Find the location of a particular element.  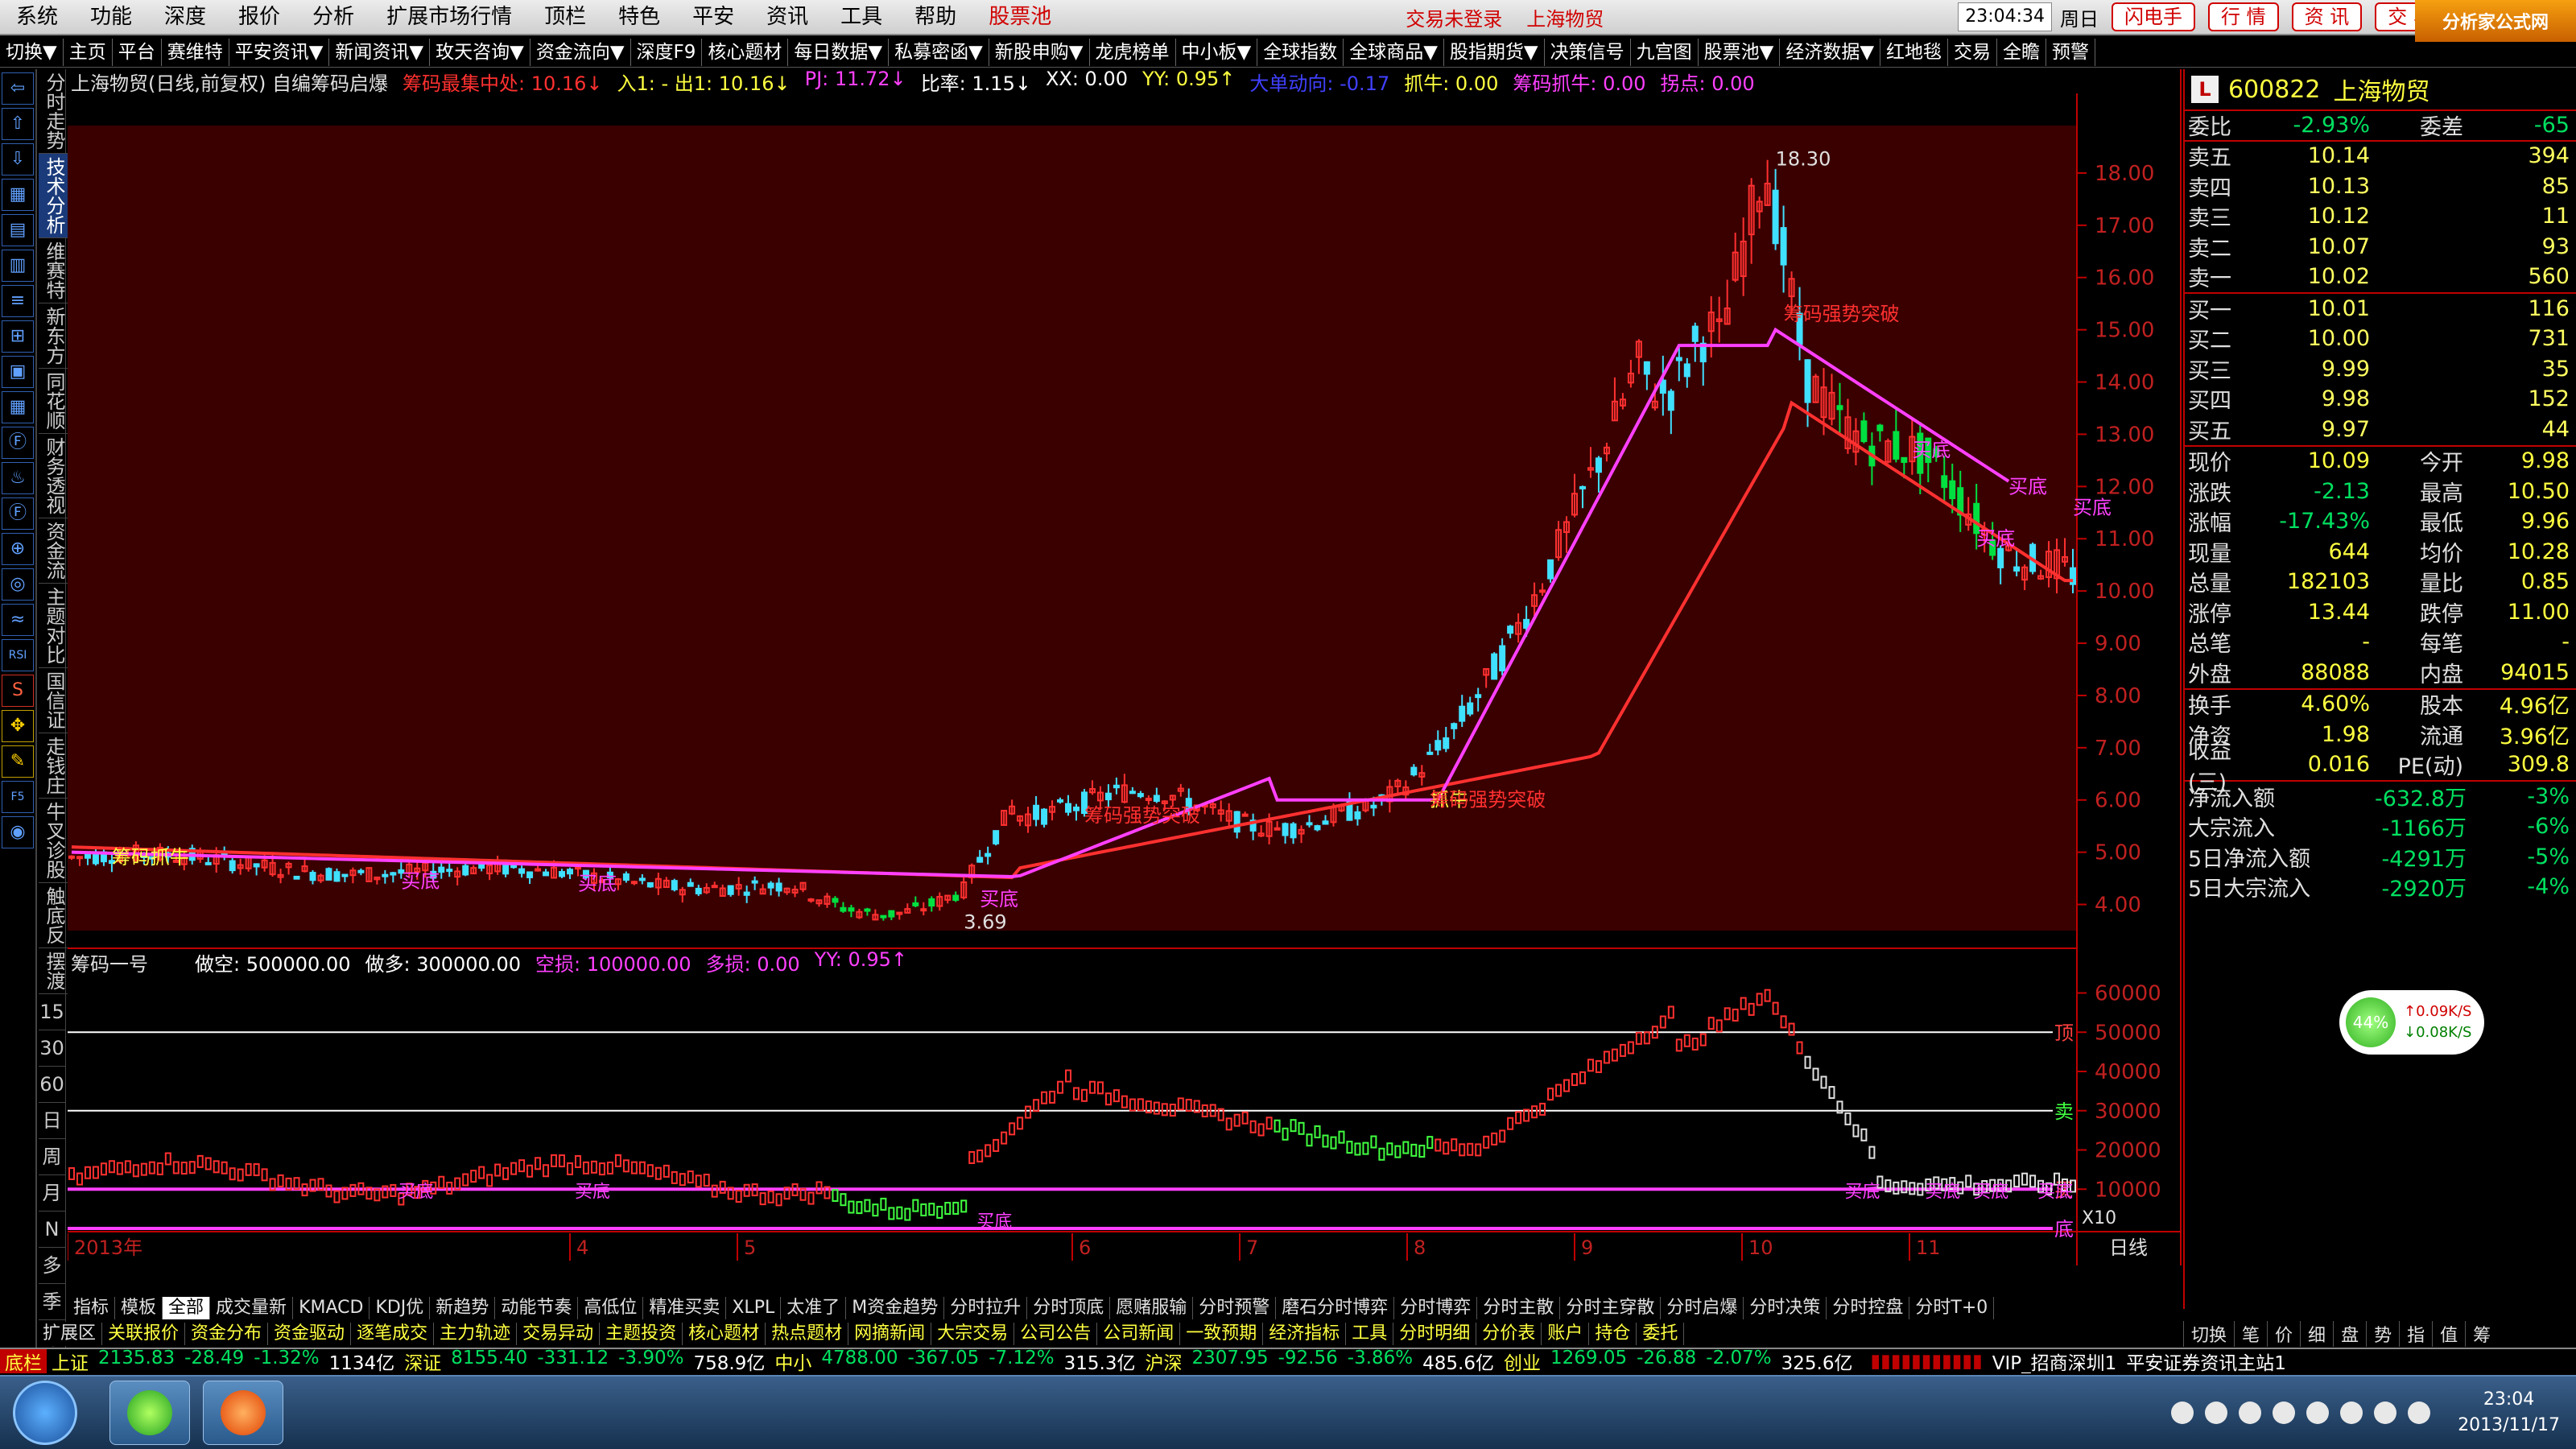

period-tab: 60 is located at coordinates (52, 1085).